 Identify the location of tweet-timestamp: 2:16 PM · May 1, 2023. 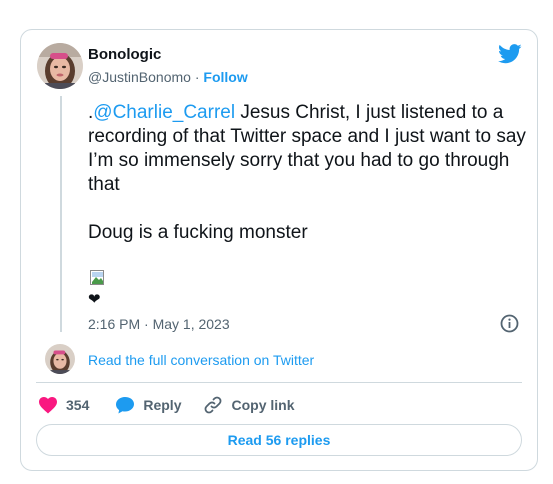
(159, 324).